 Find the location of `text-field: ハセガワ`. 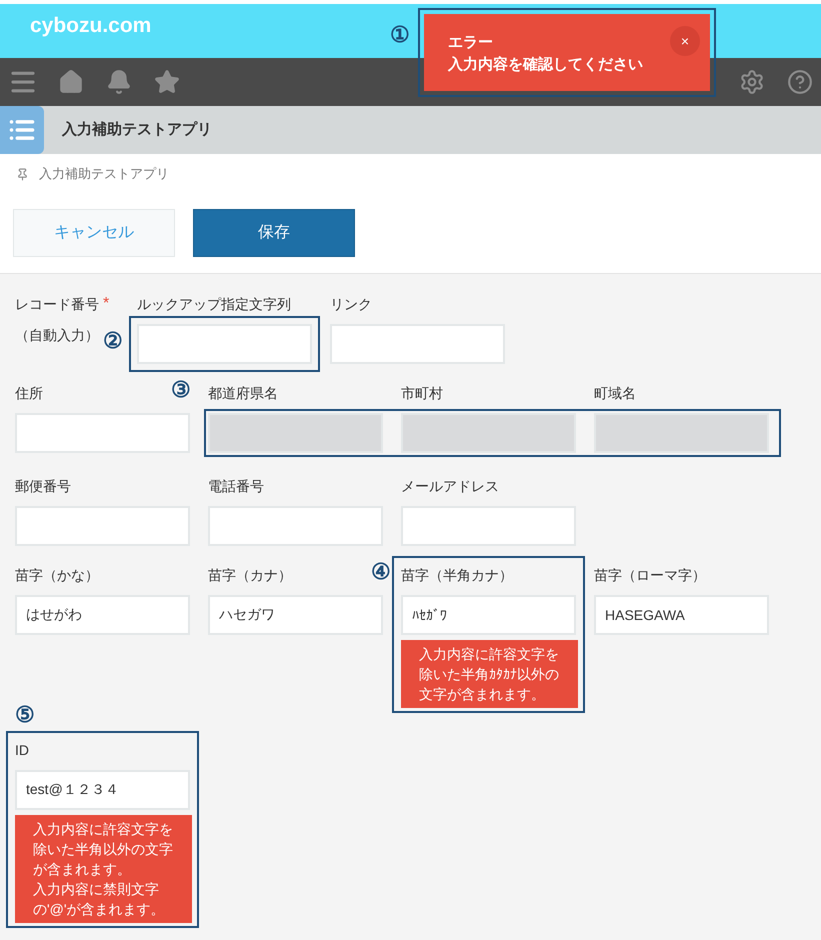

text-field: ハセガワ is located at coordinates (295, 615).